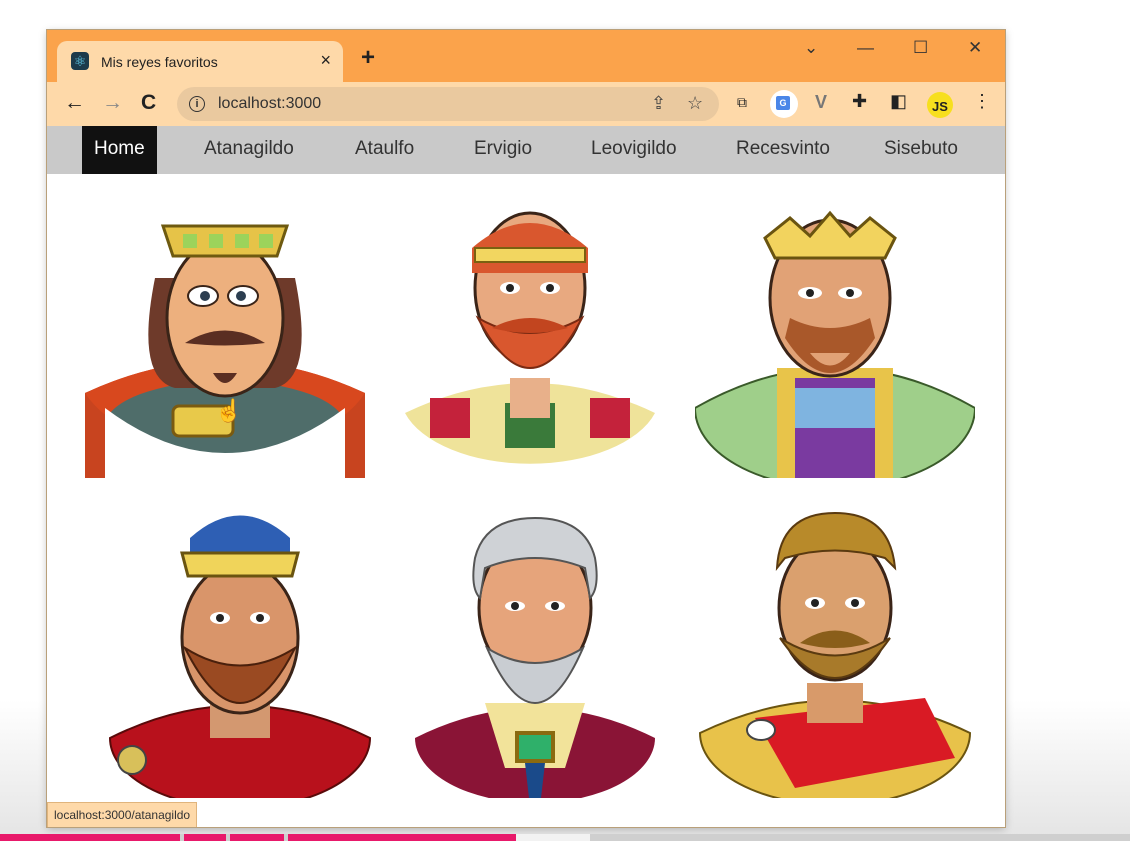  What do you see at coordinates (384, 150) in the screenshot?
I see `nav-link-ataulfo: Ataulfo` at bounding box center [384, 150].